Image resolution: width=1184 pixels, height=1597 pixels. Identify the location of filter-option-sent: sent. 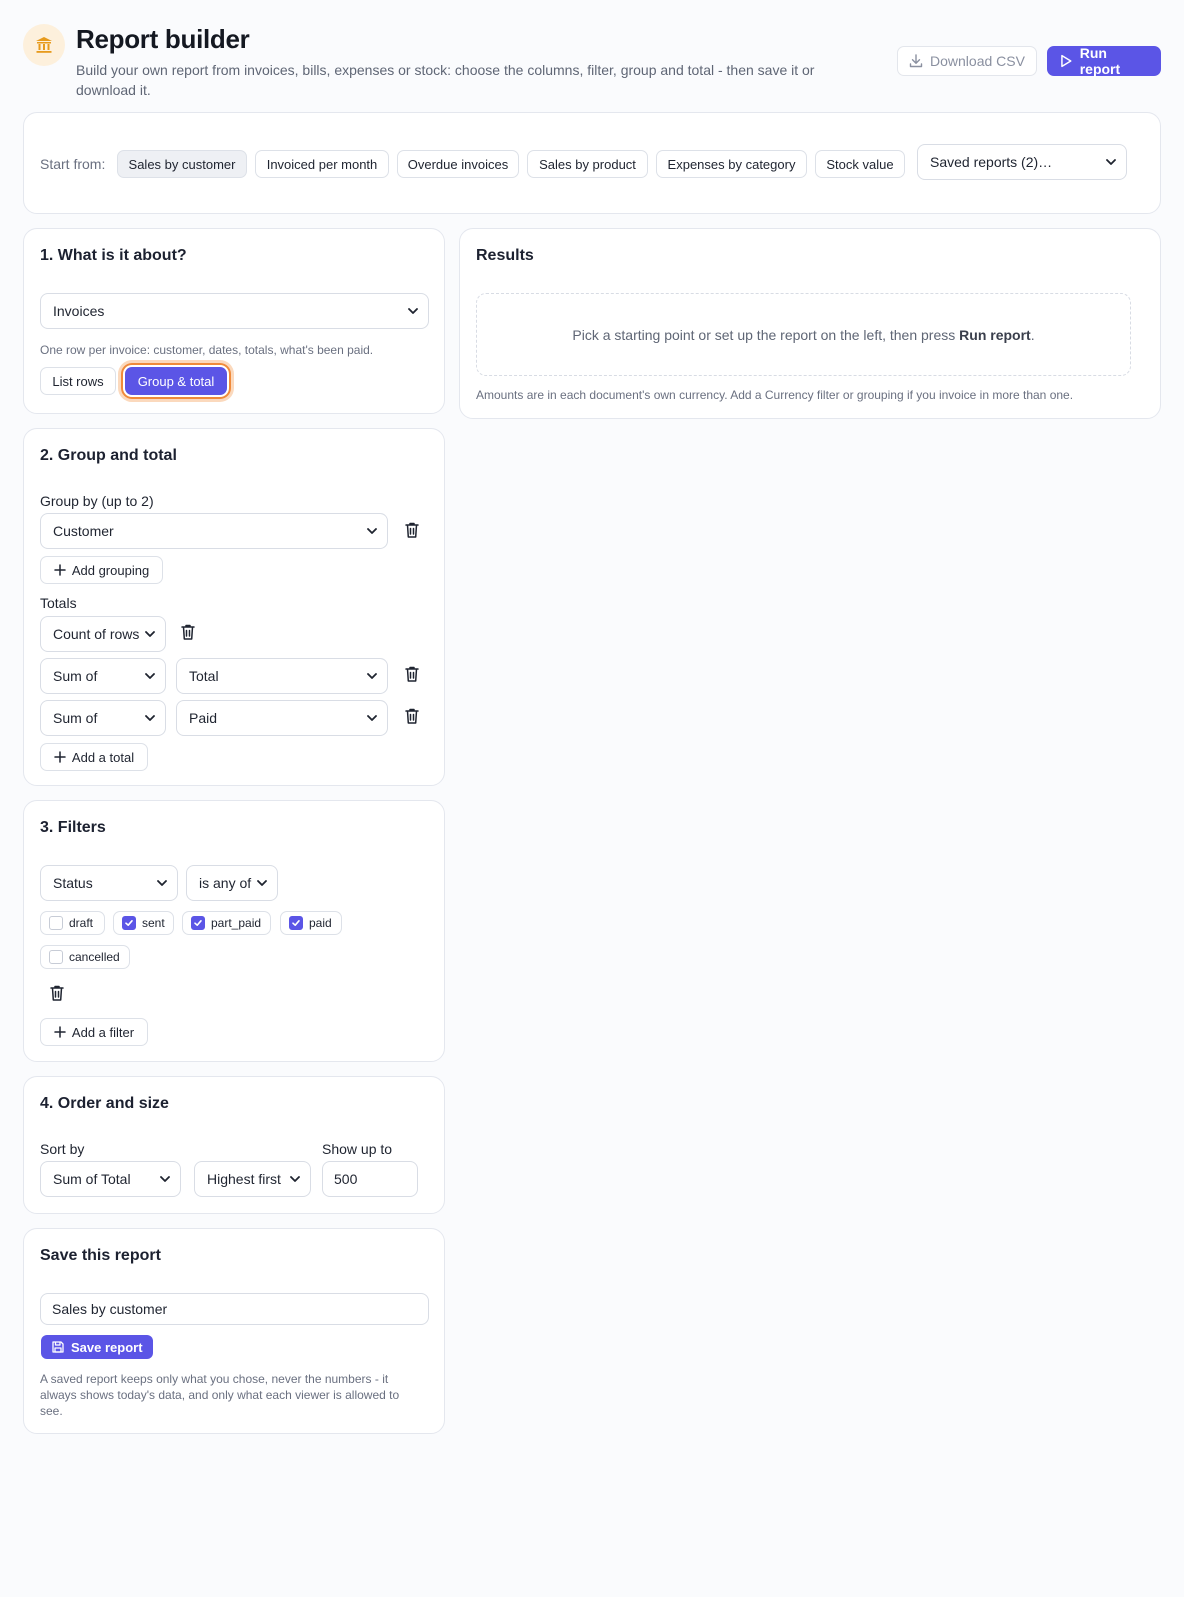
(143, 923).